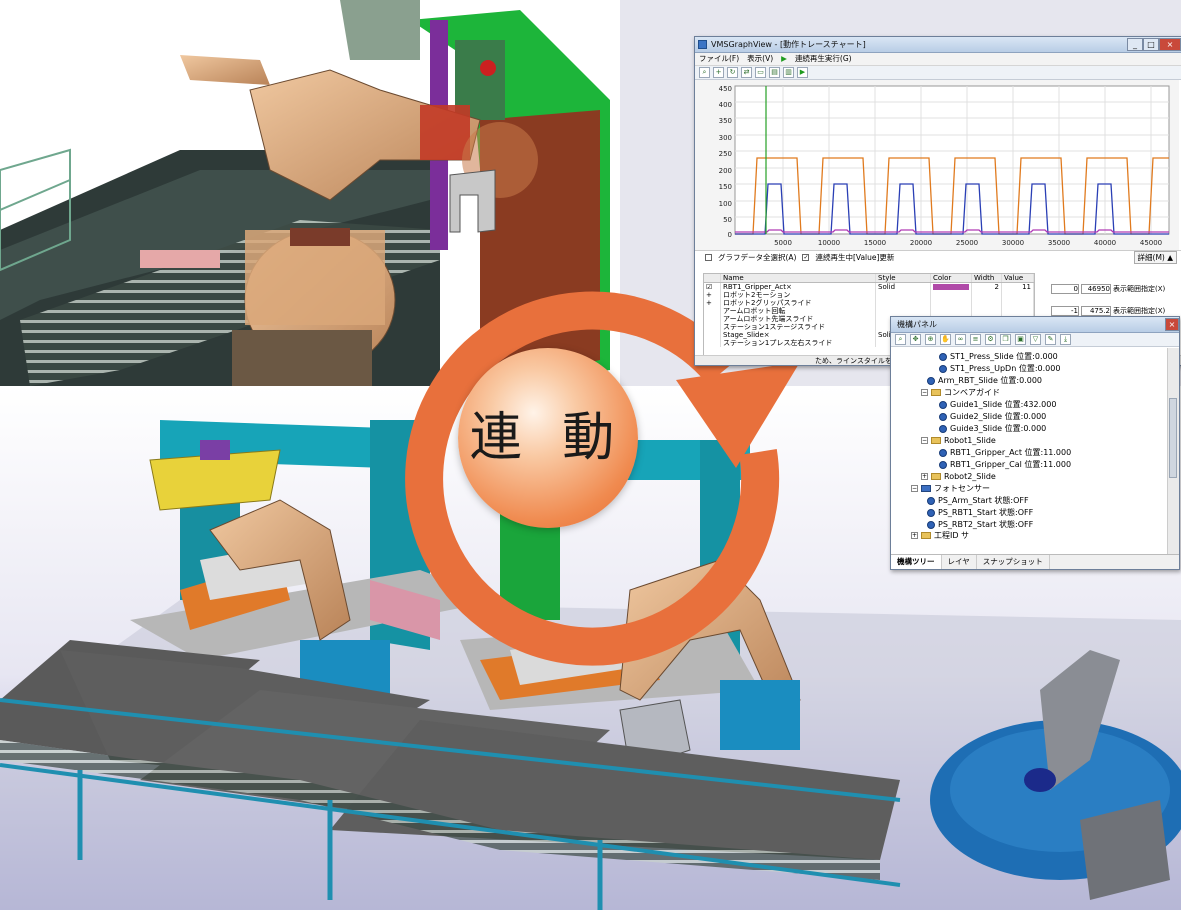 This screenshot has width=1181, height=910. Describe the element at coordinates (1050, 339) in the screenshot. I see `settings-icon: ✎` at that location.